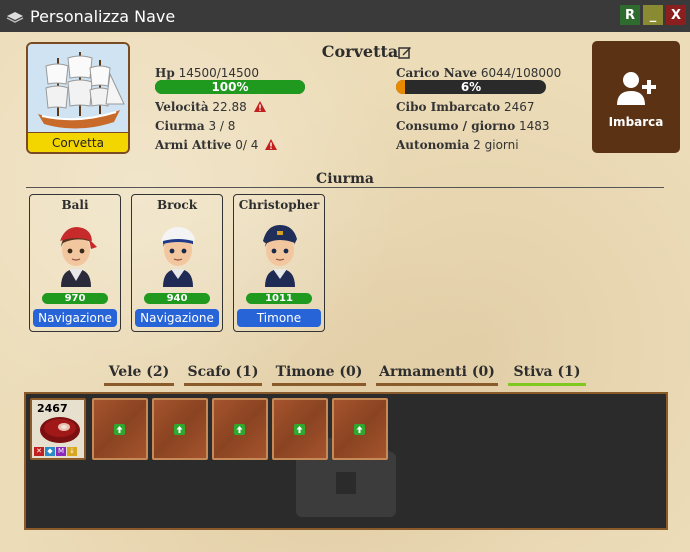 This screenshot has height=552, width=690. Describe the element at coordinates (165, 73) in the screenshot. I see `hp-label: Hp` at that location.